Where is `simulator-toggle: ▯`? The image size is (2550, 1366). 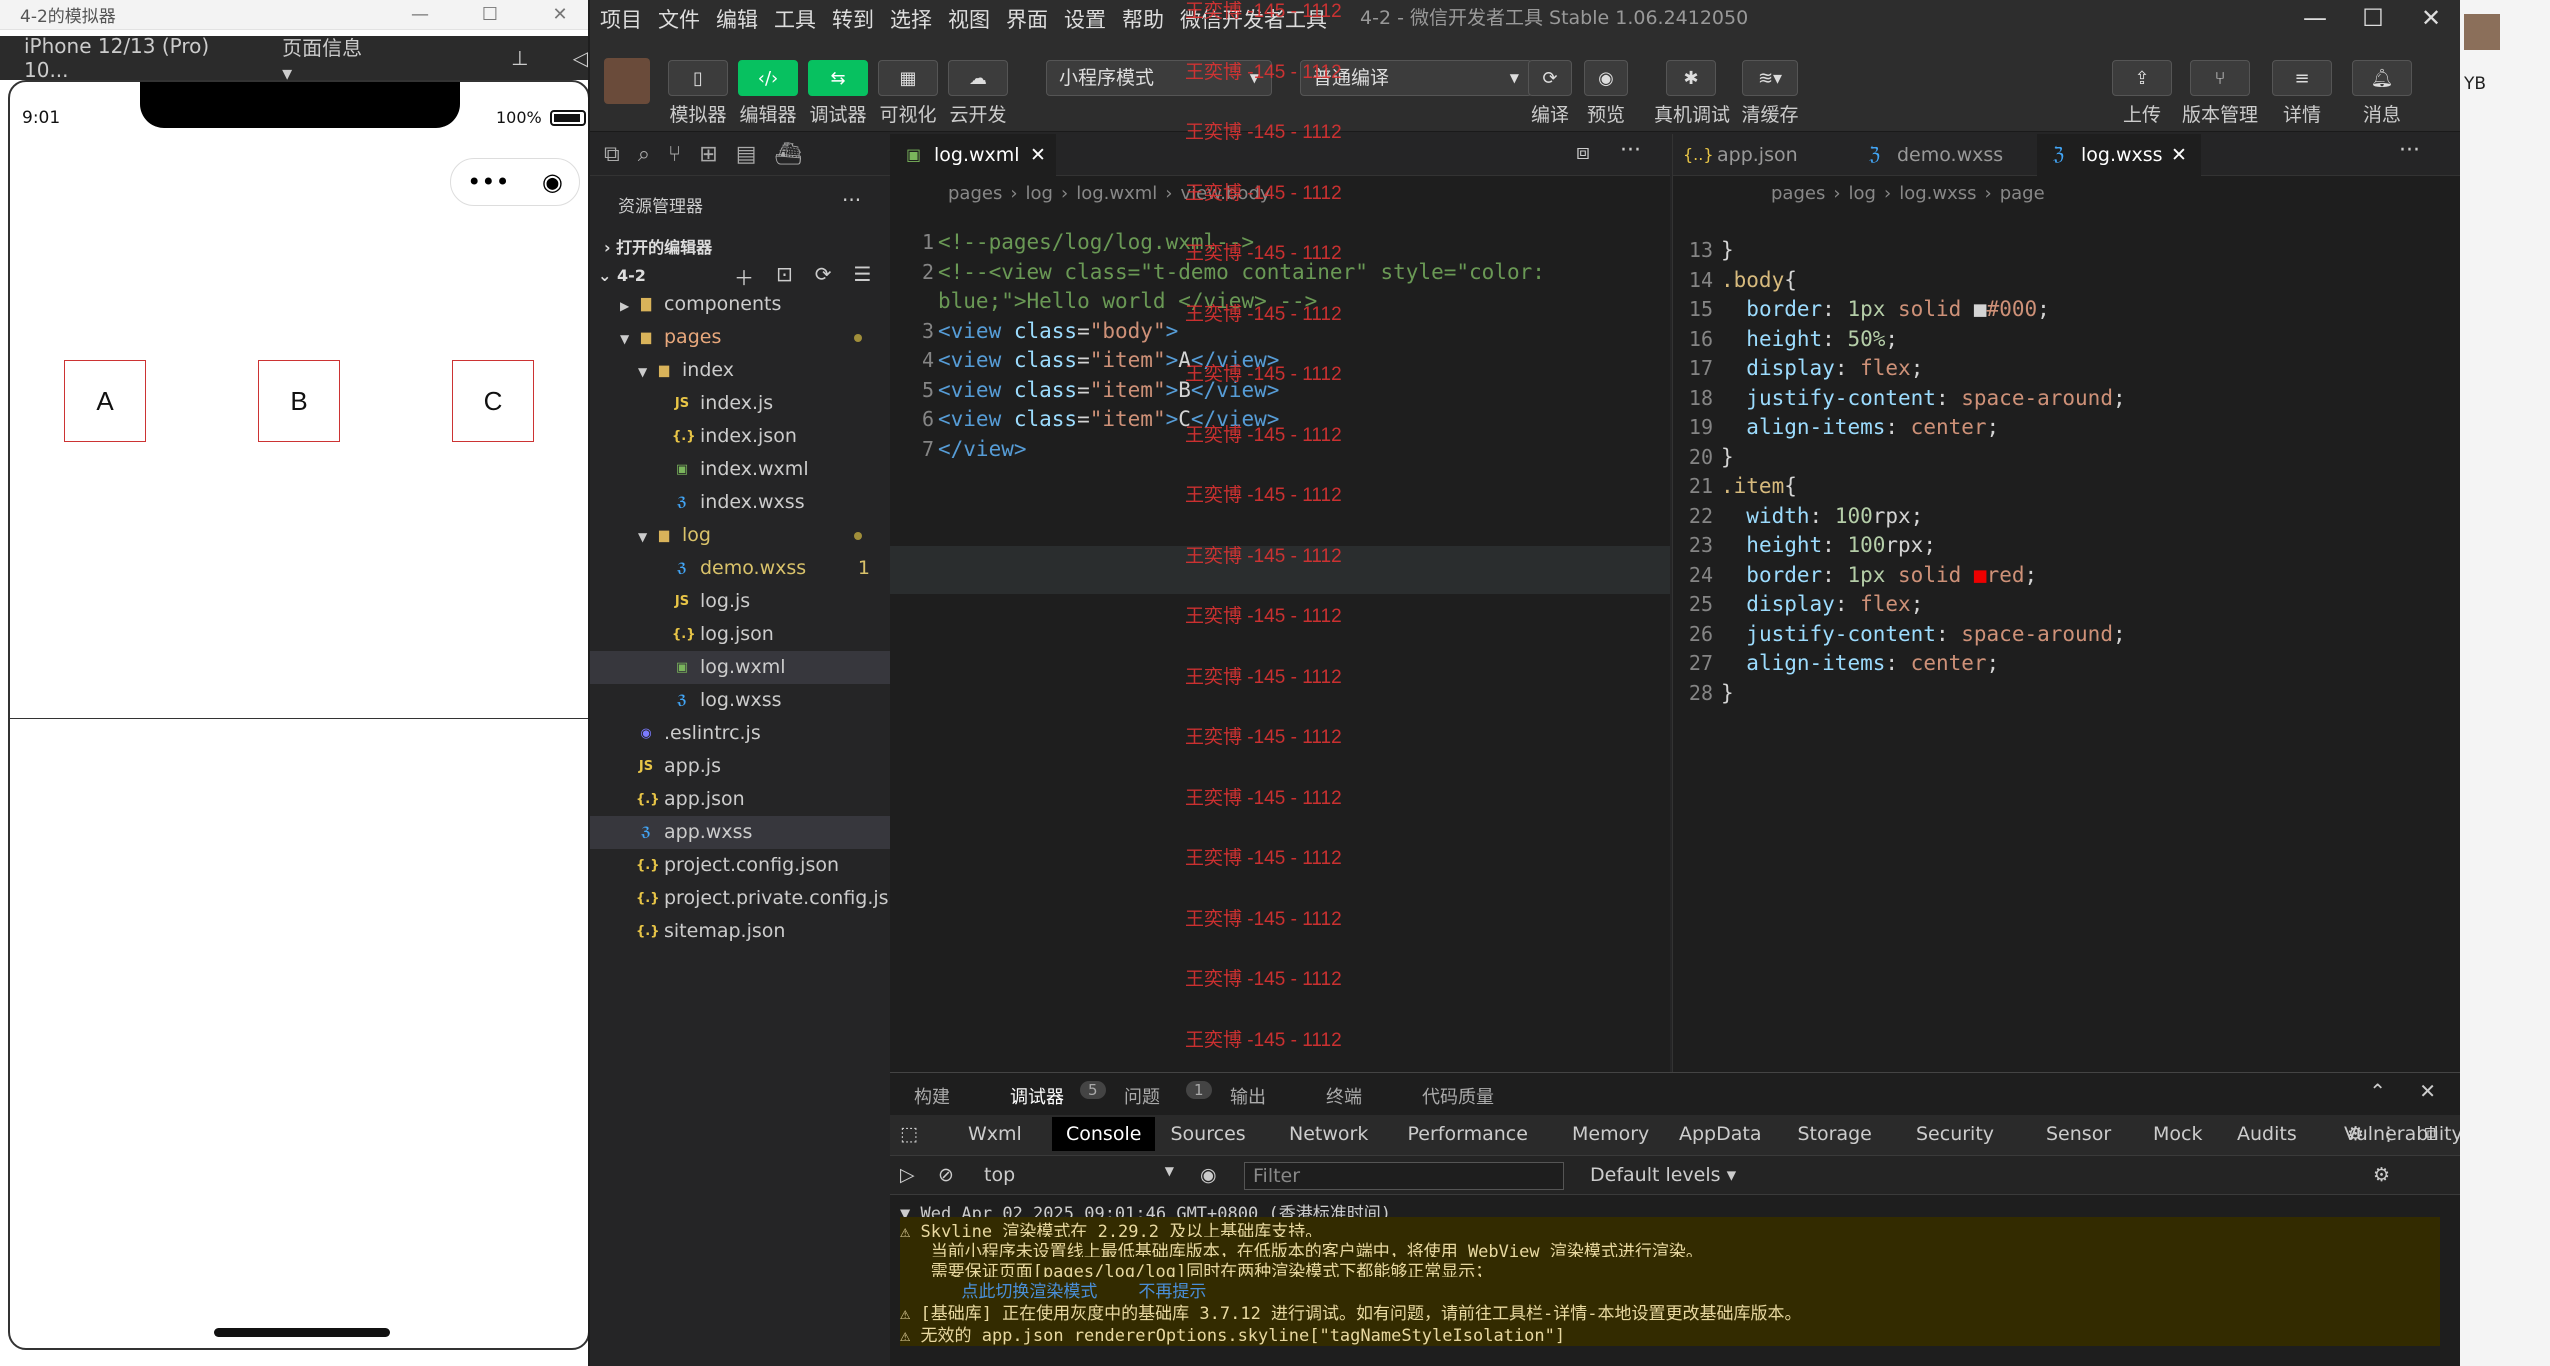 simulator-toggle: ▯ is located at coordinates (698, 78).